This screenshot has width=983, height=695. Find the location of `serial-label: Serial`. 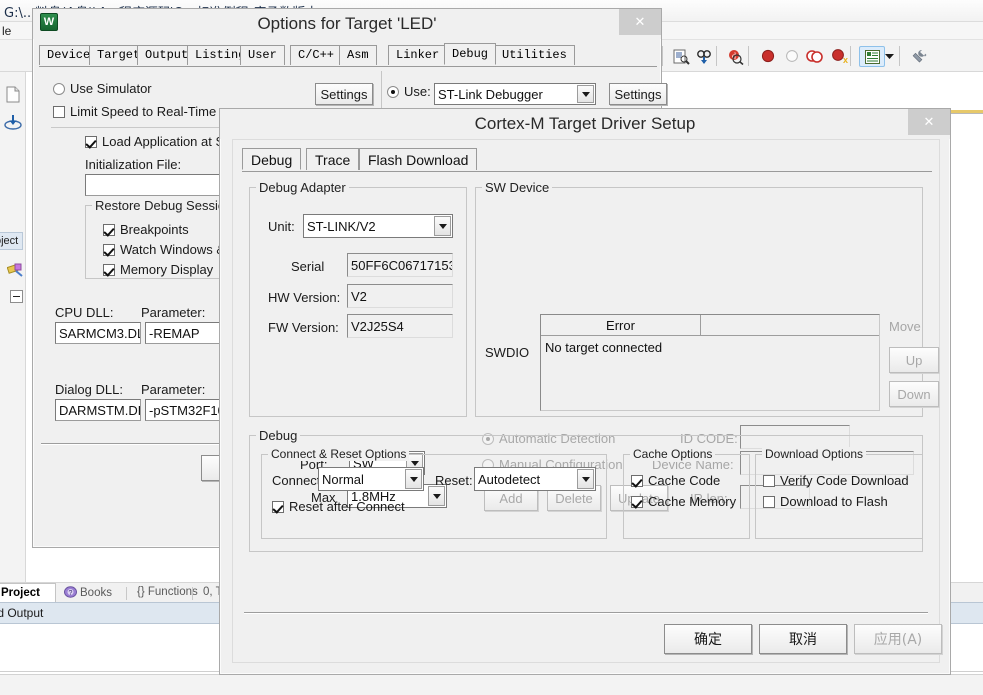

serial-label: Serial is located at coordinates (308, 266).